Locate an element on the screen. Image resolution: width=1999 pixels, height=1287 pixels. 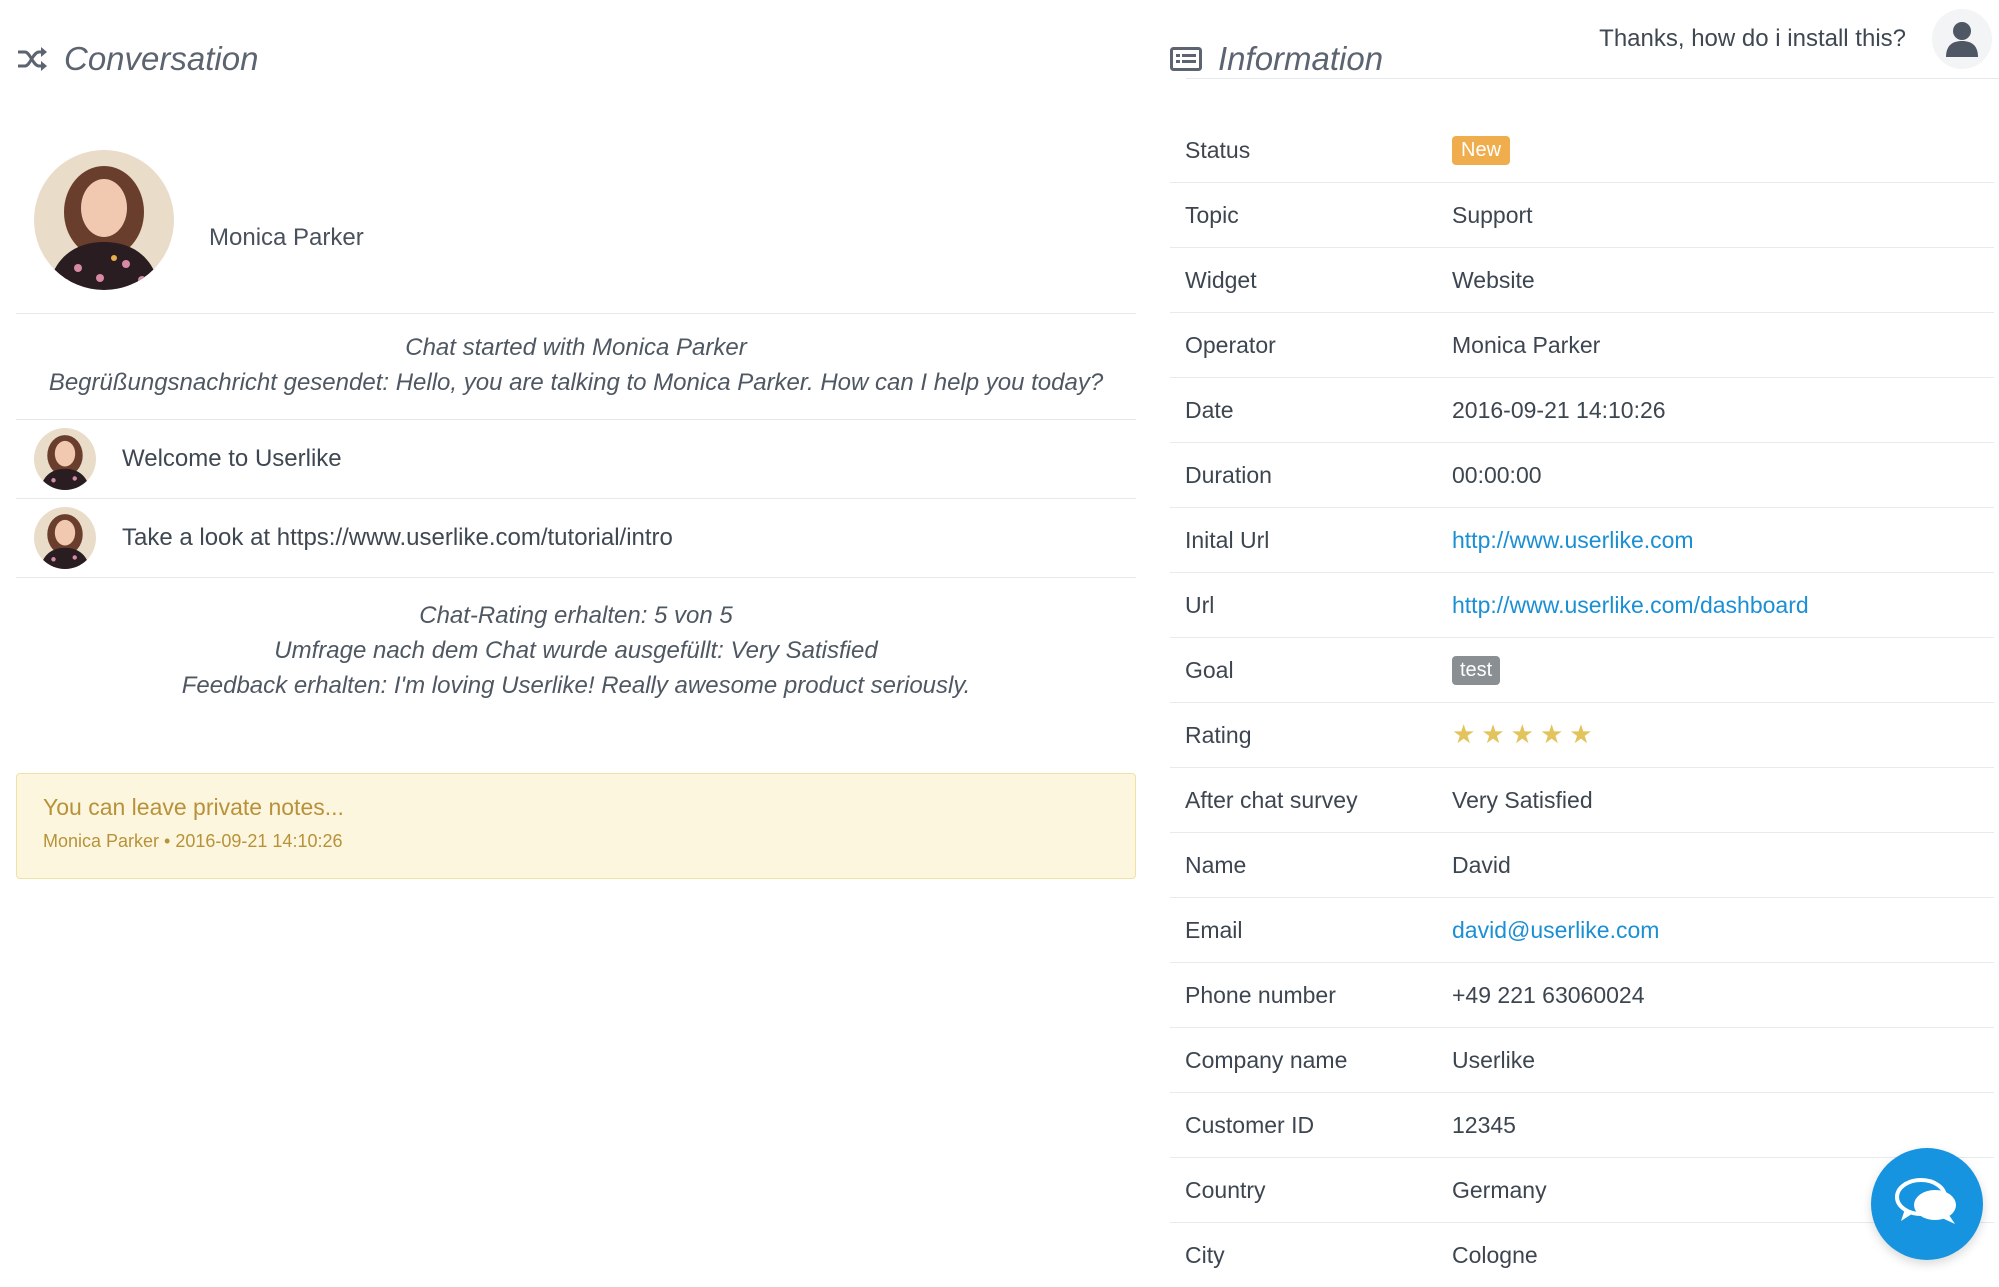
rating-stars: ★ ★ ★ ★ ★ is located at coordinates (1522, 734).